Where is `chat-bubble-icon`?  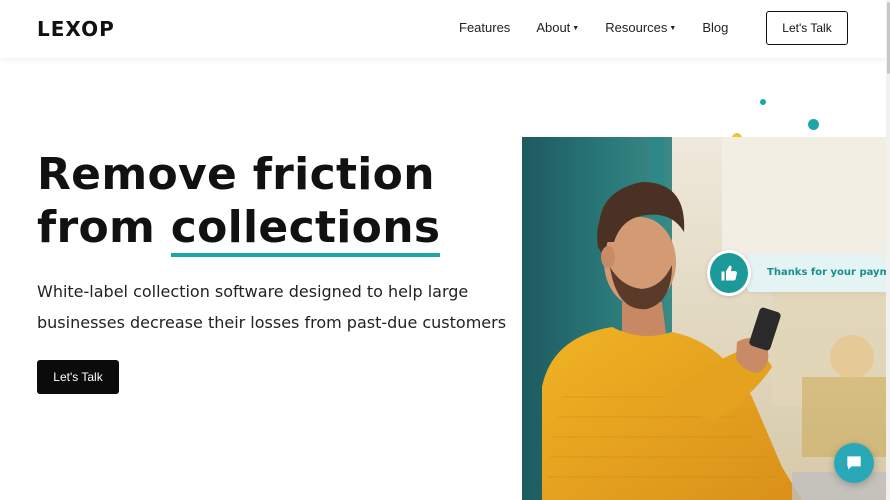
chat-bubble-icon is located at coordinates (854, 463).